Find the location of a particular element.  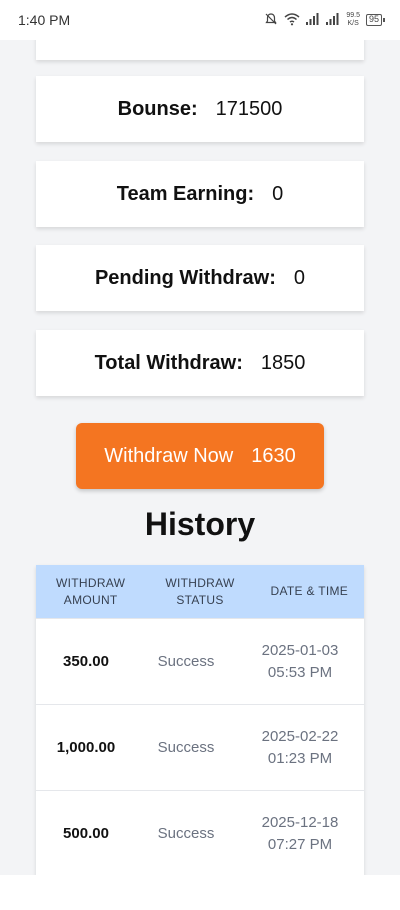

stat-value: 171500 is located at coordinates (249, 108).